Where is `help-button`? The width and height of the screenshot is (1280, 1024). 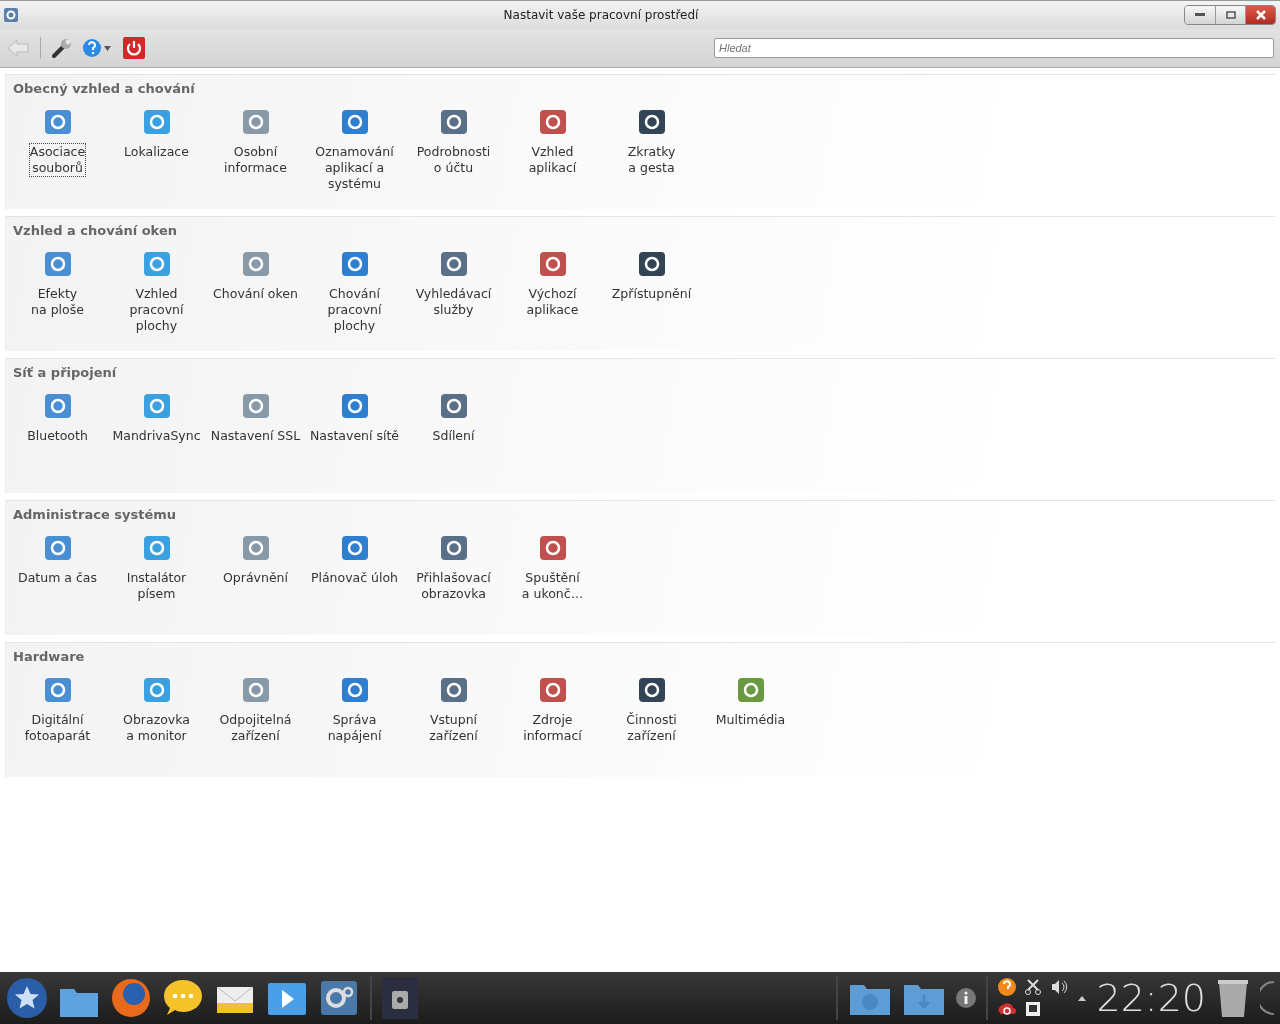 help-button is located at coordinates (98, 48).